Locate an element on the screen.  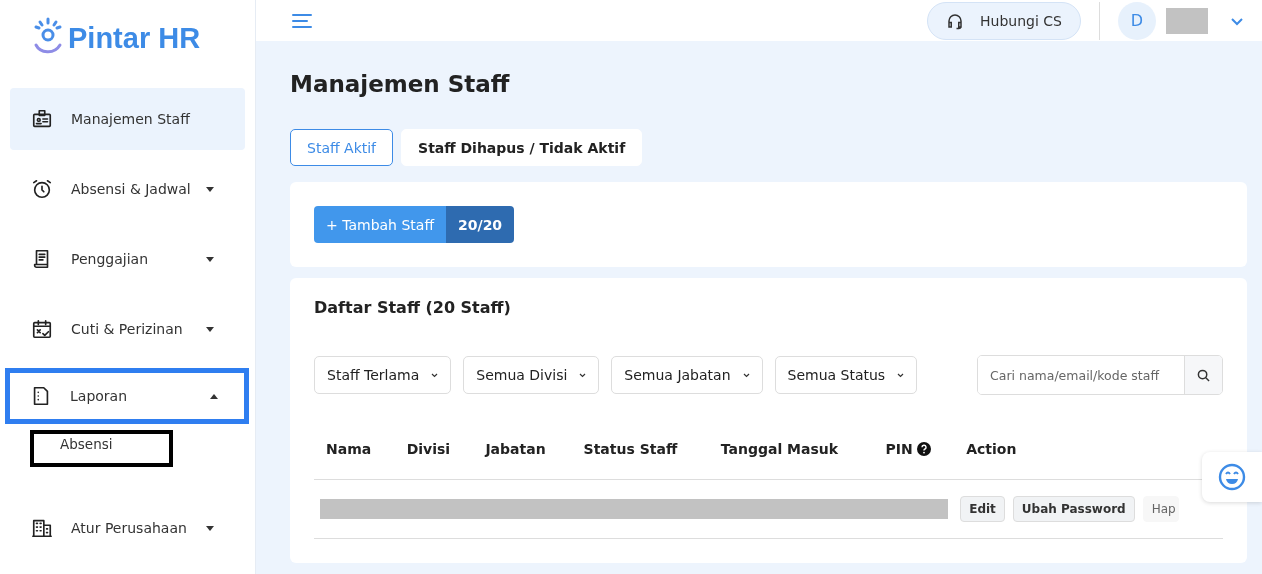
clock-icon is located at coordinates (42, 189).